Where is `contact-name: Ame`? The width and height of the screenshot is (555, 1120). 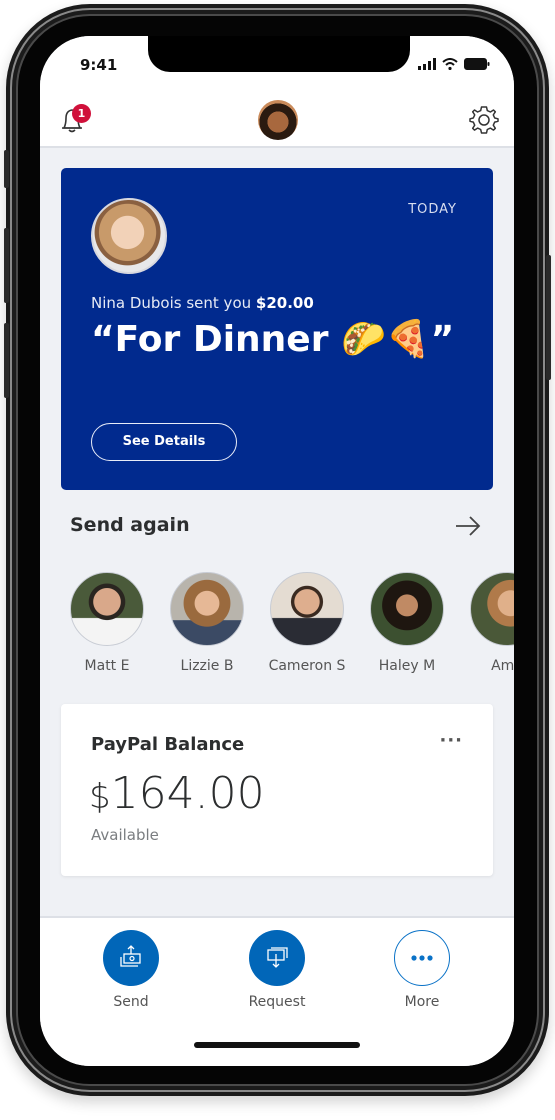 contact-name: Ame is located at coordinates (502, 666).